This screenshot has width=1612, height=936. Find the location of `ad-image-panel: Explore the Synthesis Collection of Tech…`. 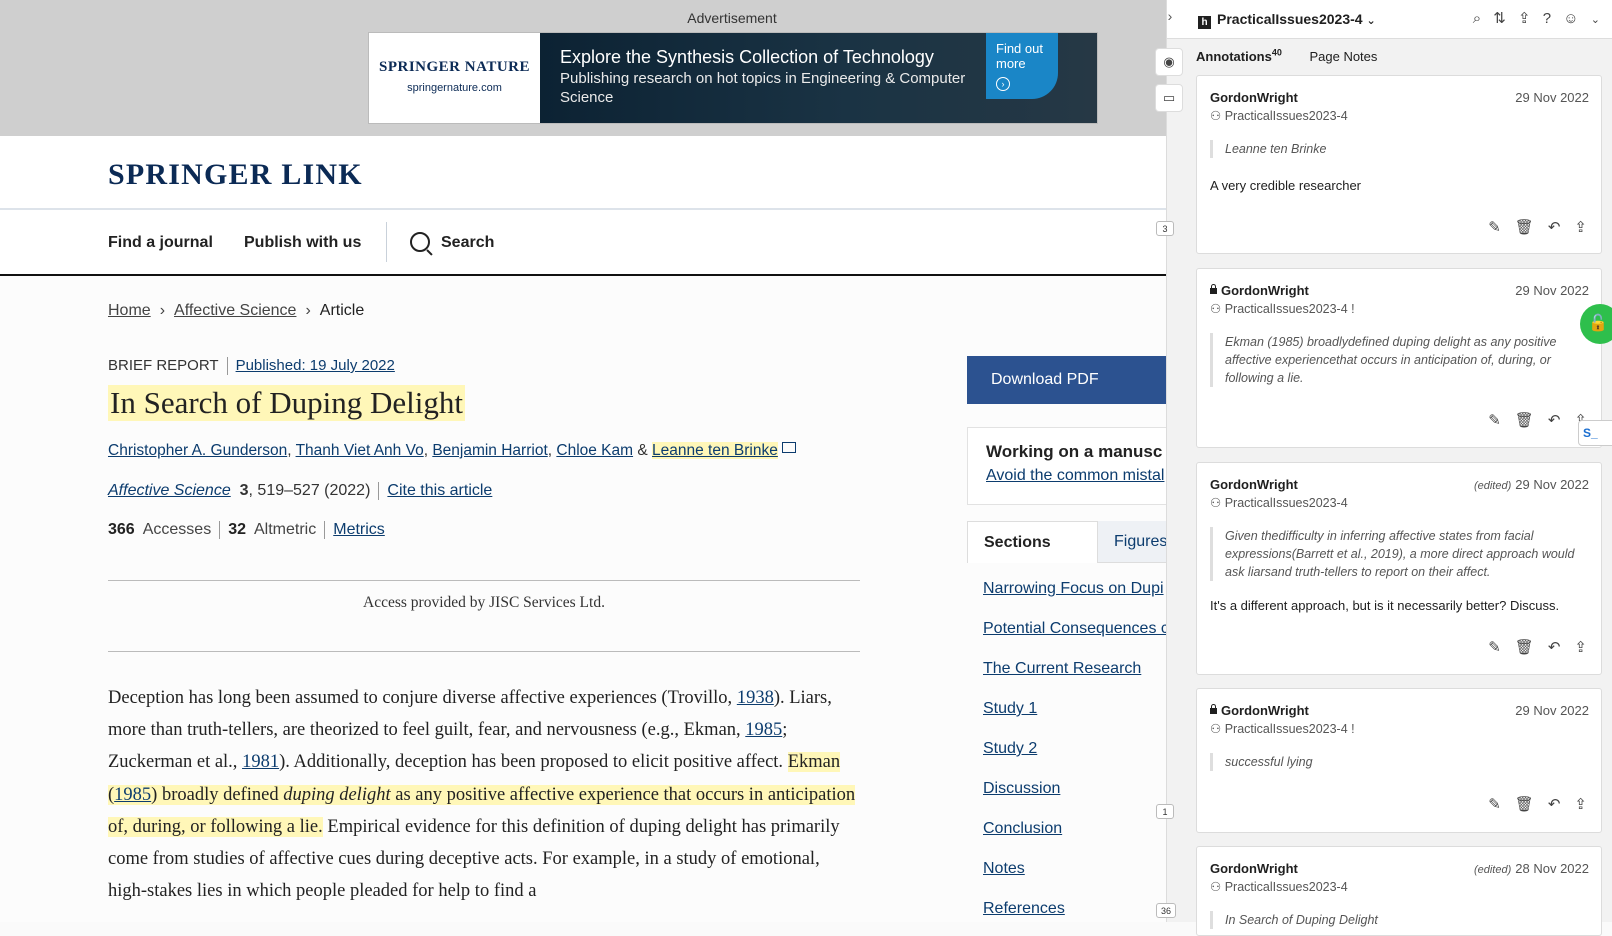

ad-image-panel: Explore the Synthesis Collection of Tech… is located at coordinates (818, 78).